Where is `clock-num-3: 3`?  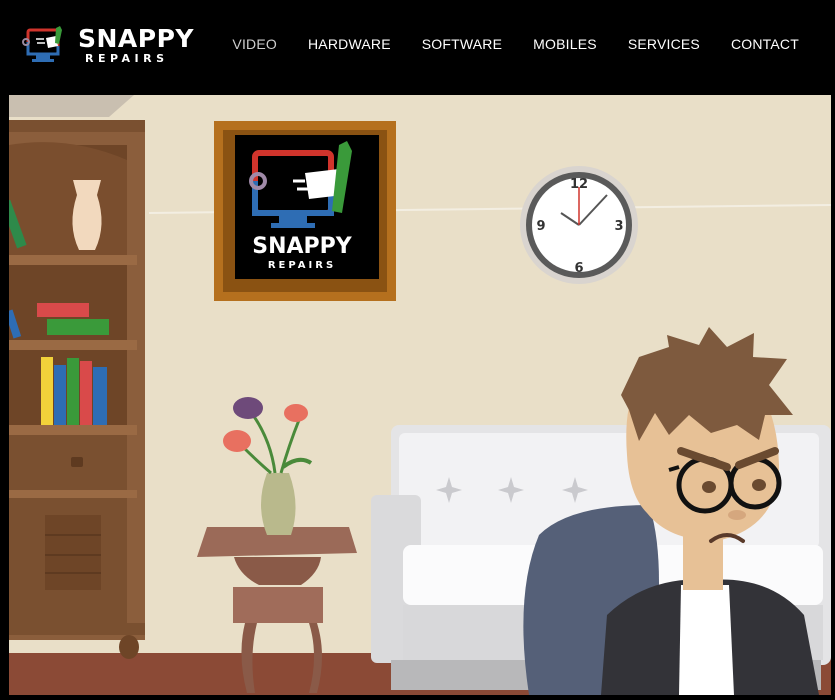 clock-num-3: 3 is located at coordinates (618, 226).